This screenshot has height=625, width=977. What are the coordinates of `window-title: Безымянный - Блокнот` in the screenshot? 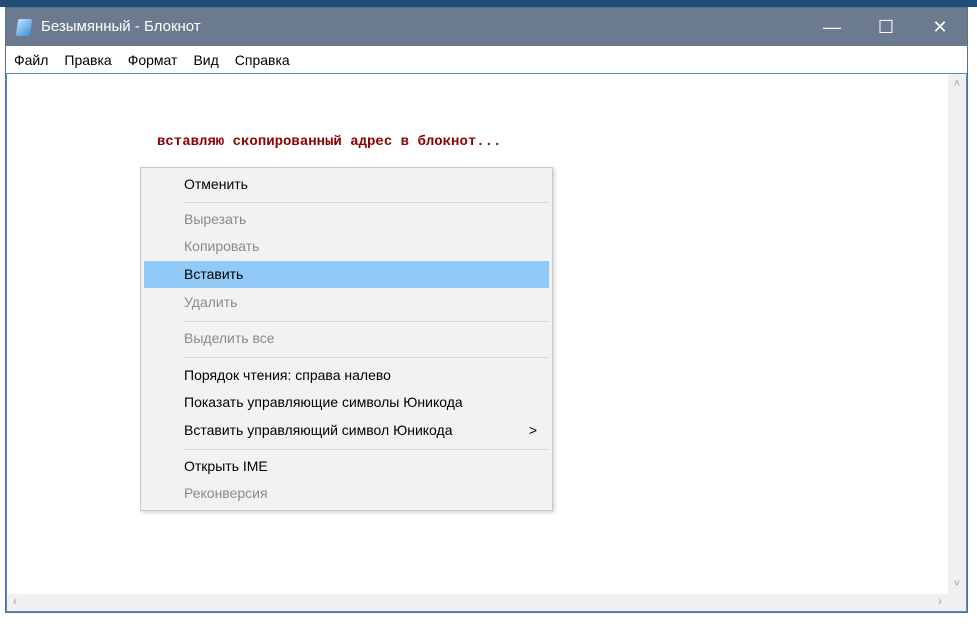 It's located at (121, 26).